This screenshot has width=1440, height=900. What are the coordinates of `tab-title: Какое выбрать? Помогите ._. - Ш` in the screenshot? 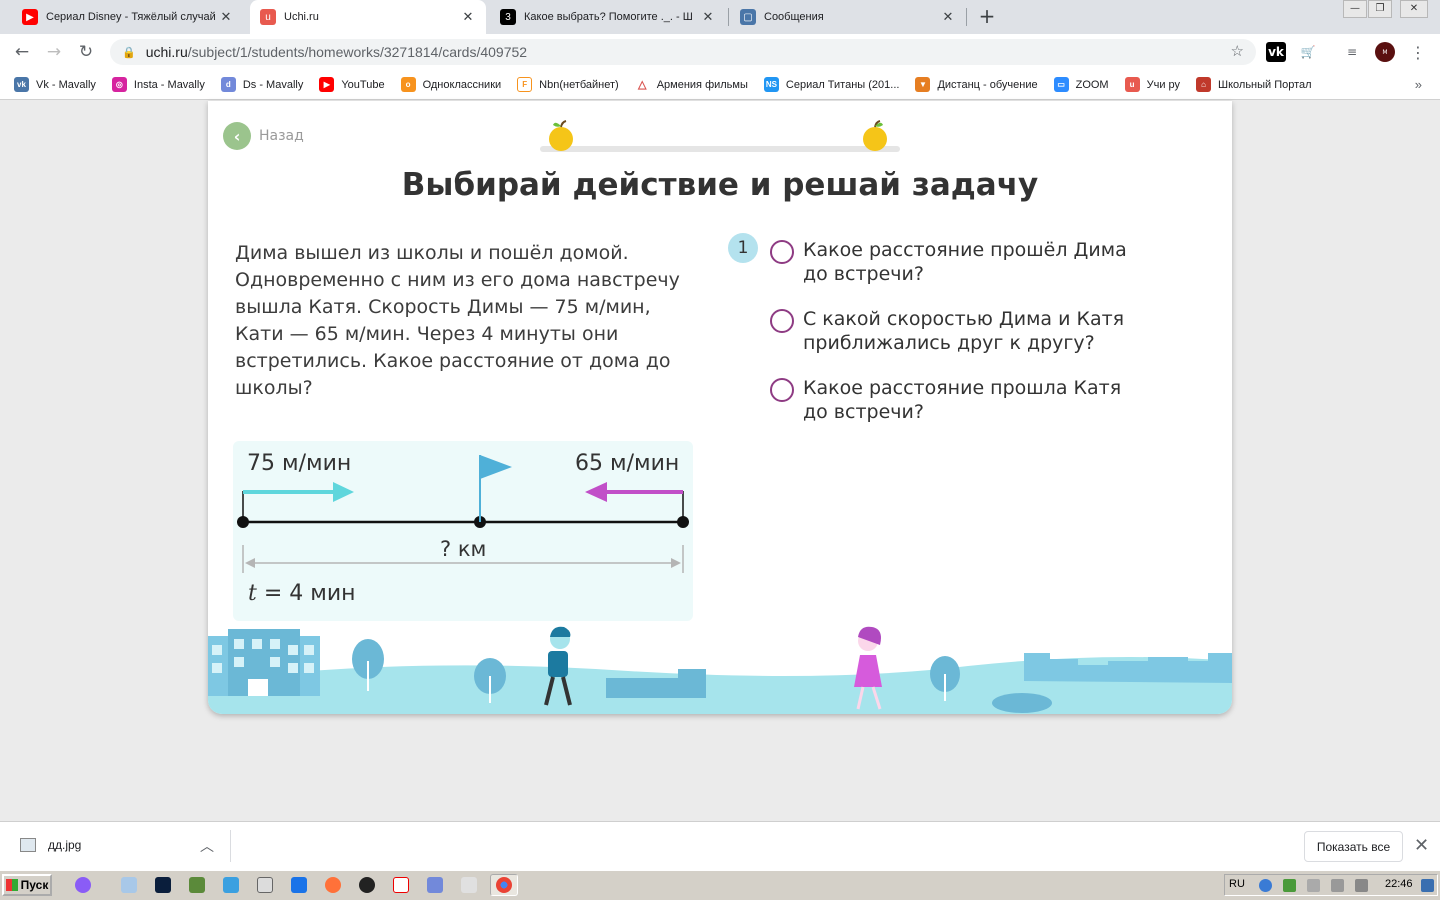 It's located at (608, 17).